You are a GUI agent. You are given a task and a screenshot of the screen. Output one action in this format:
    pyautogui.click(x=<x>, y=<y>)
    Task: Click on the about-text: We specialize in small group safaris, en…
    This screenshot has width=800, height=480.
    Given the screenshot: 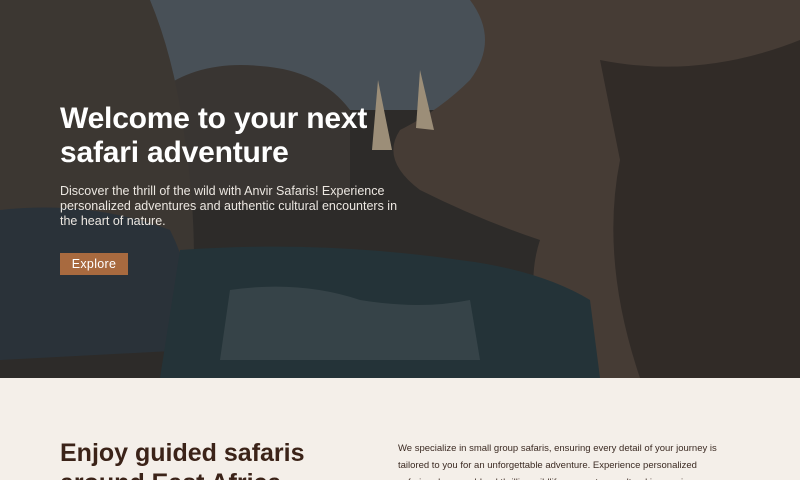 What is the action you would take?
    pyautogui.click(x=557, y=461)
    